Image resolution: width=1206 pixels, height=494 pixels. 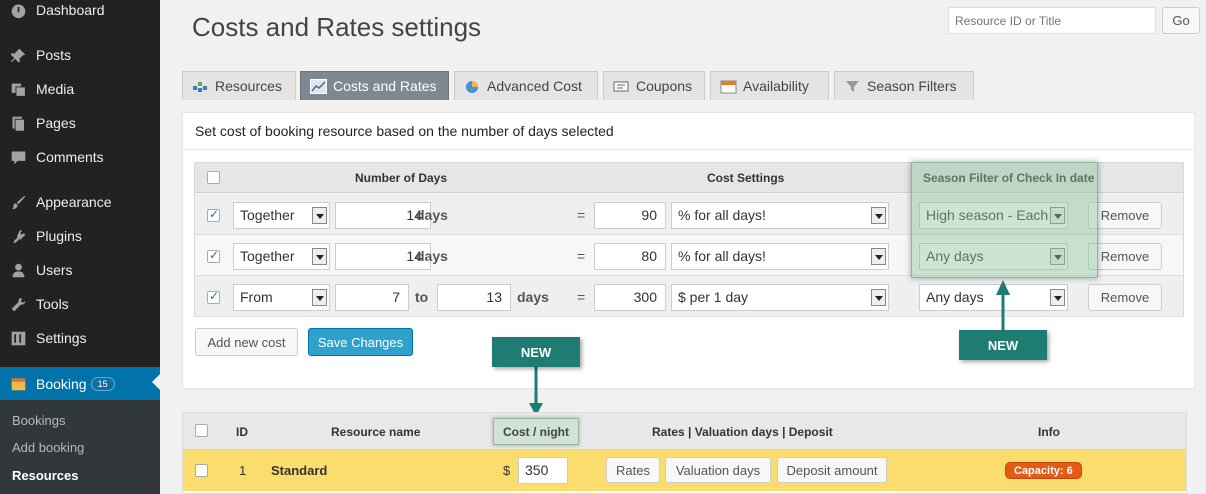 I want to click on tab-advanced-cost: Advanced Cost, so click(x=526, y=85).